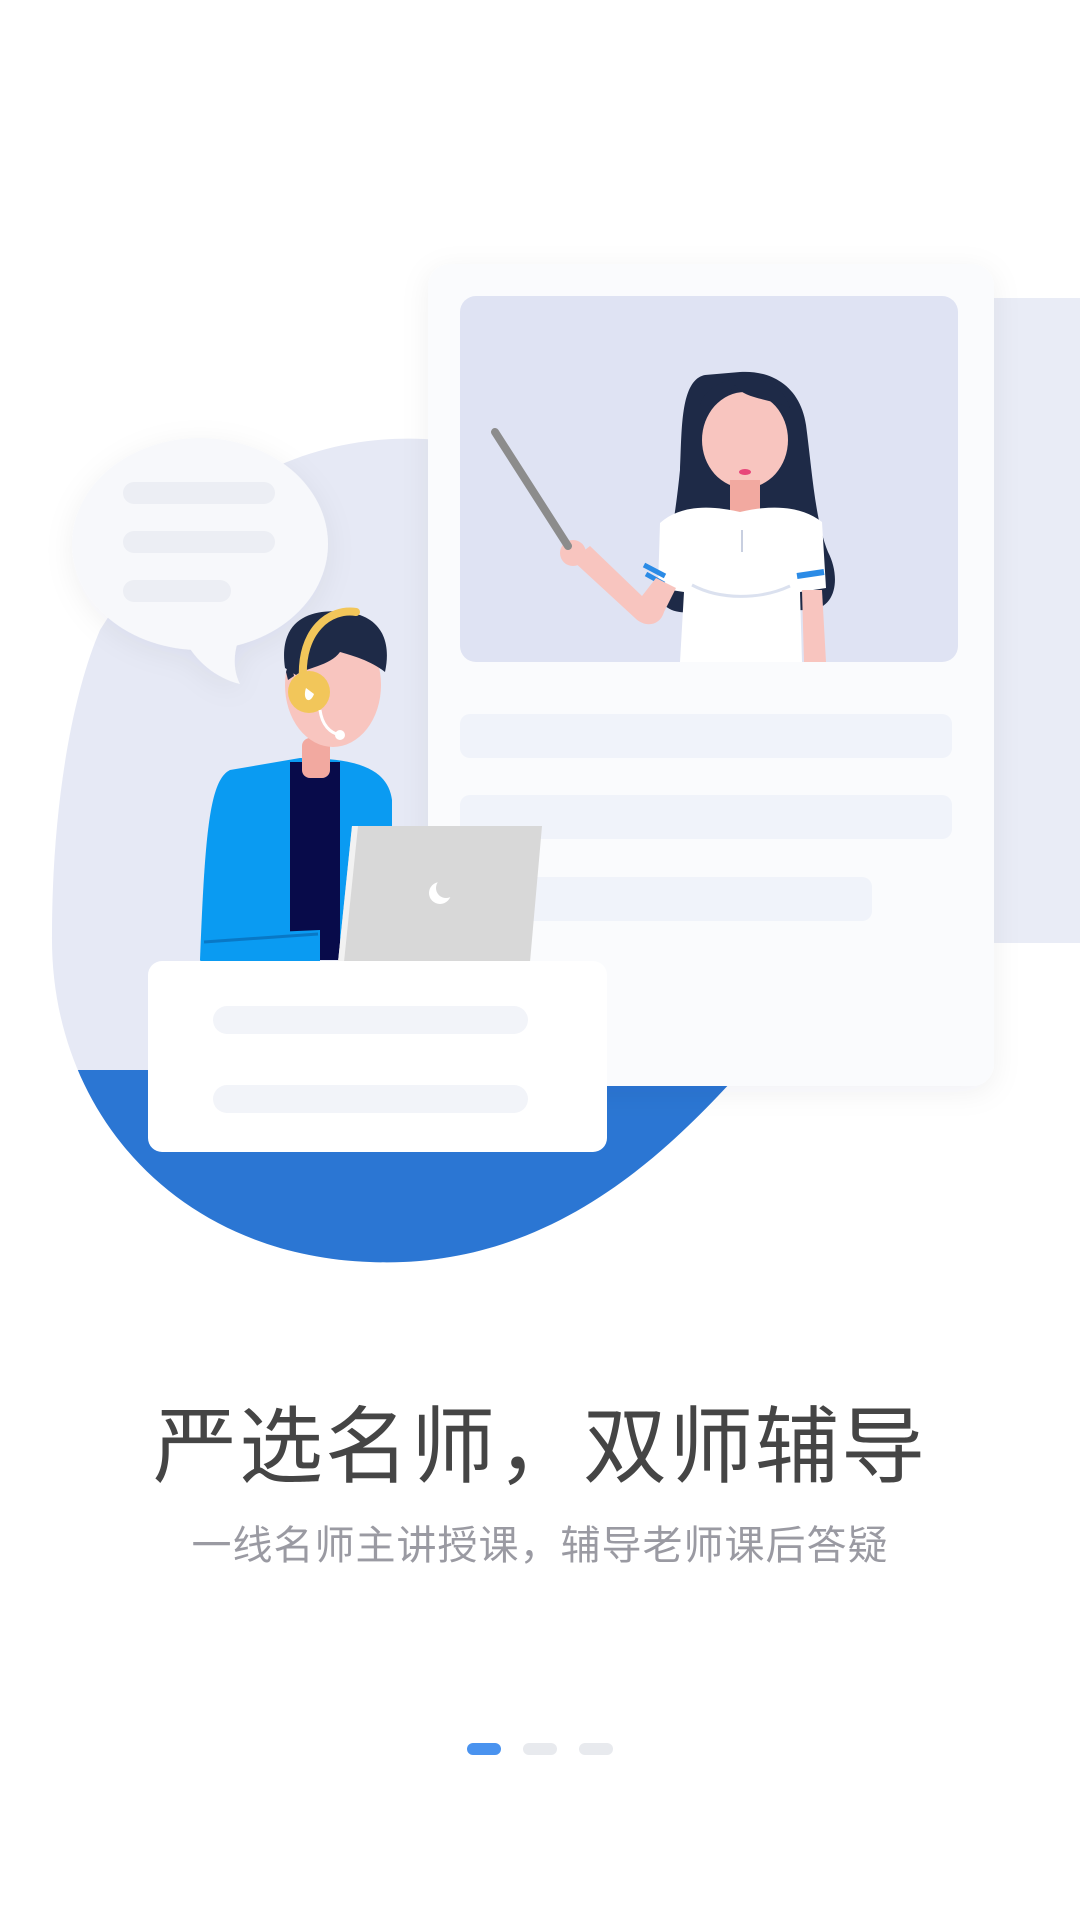 This screenshot has width=1080, height=1920. Describe the element at coordinates (540, 1546) in the screenshot. I see `onboarding-subline: 一线名师主讲授课，辅导老师课后答疑` at that location.